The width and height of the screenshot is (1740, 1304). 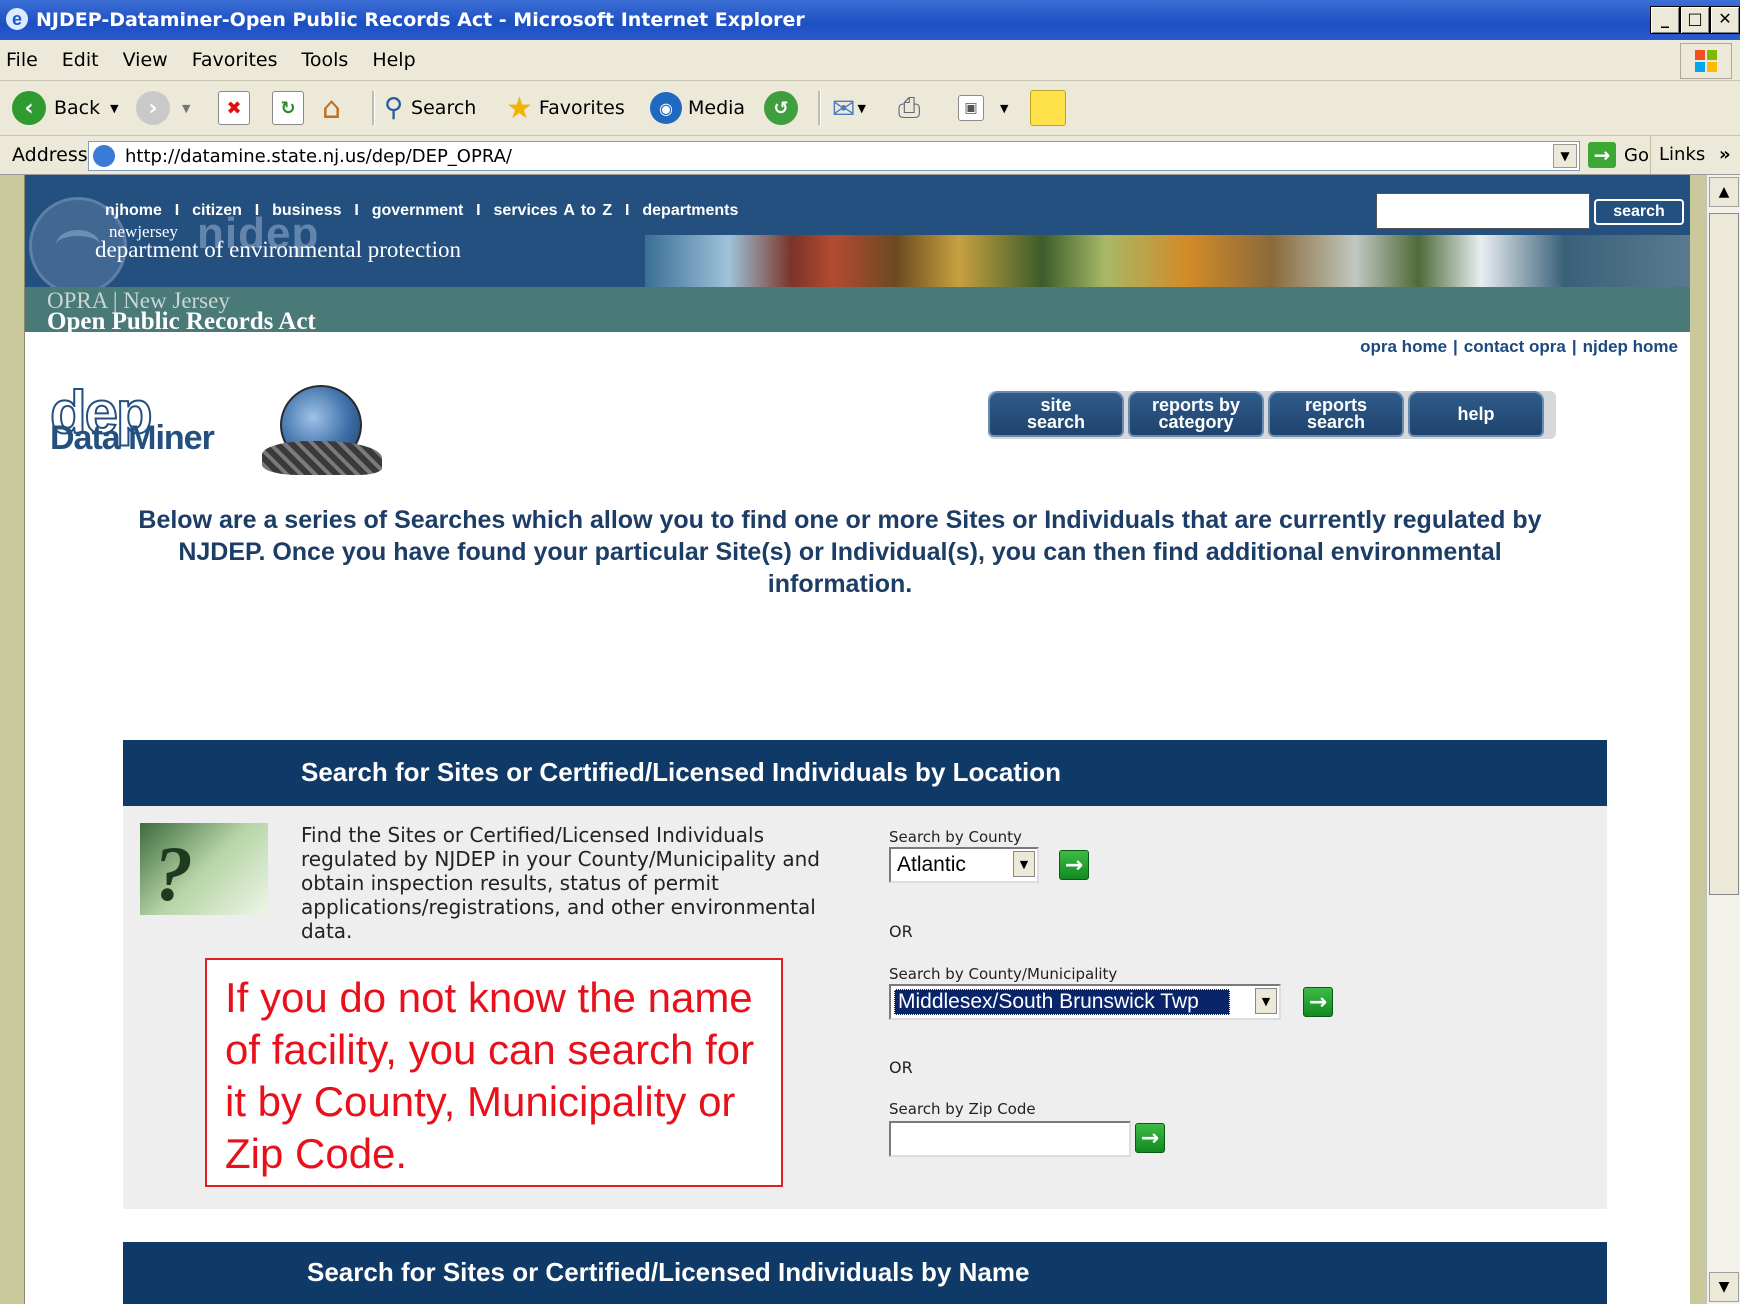 I want to click on media-button: ◉ Media, so click(x=697, y=108).